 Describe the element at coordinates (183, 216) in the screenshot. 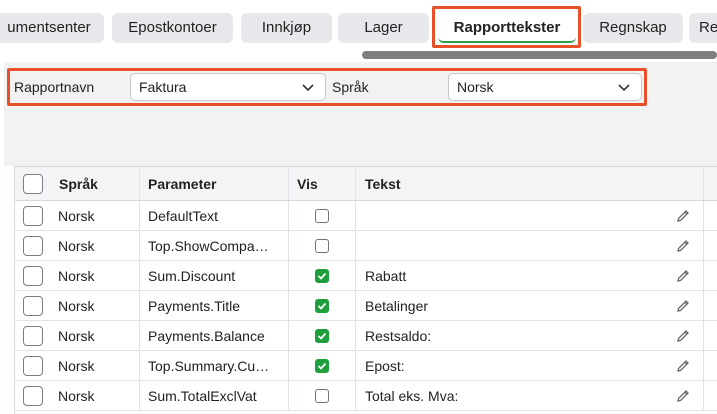

I see `cell-parameter: DefaultText` at that location.